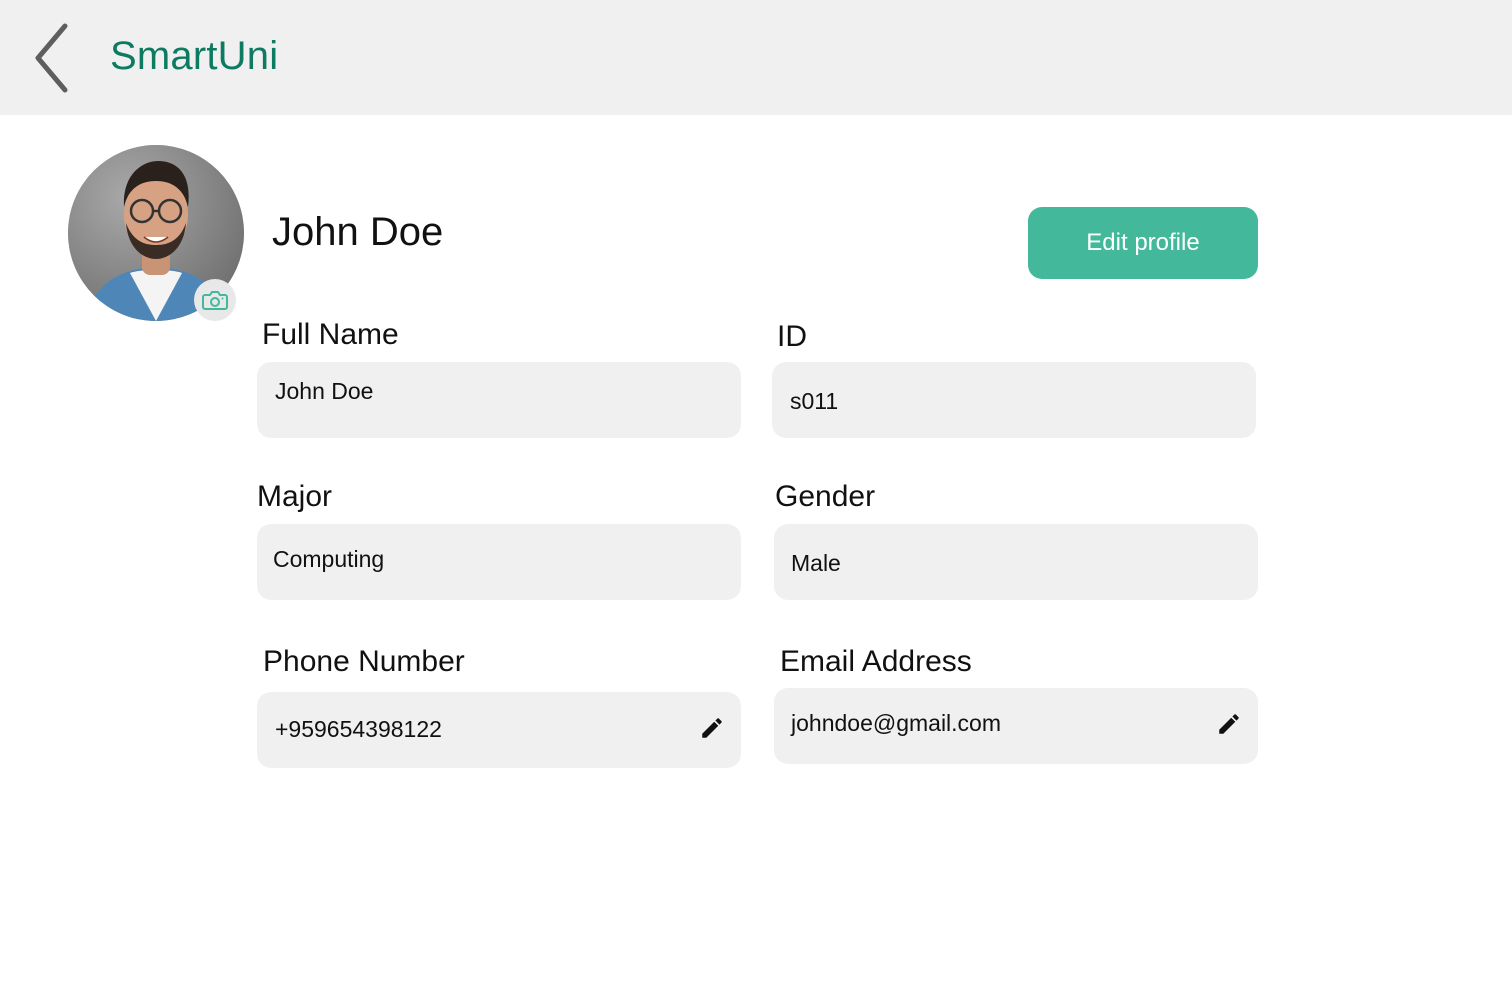 The width and height of the screenshot is (1512, 982). I want to click on major-label: Major, so click(295, 496).